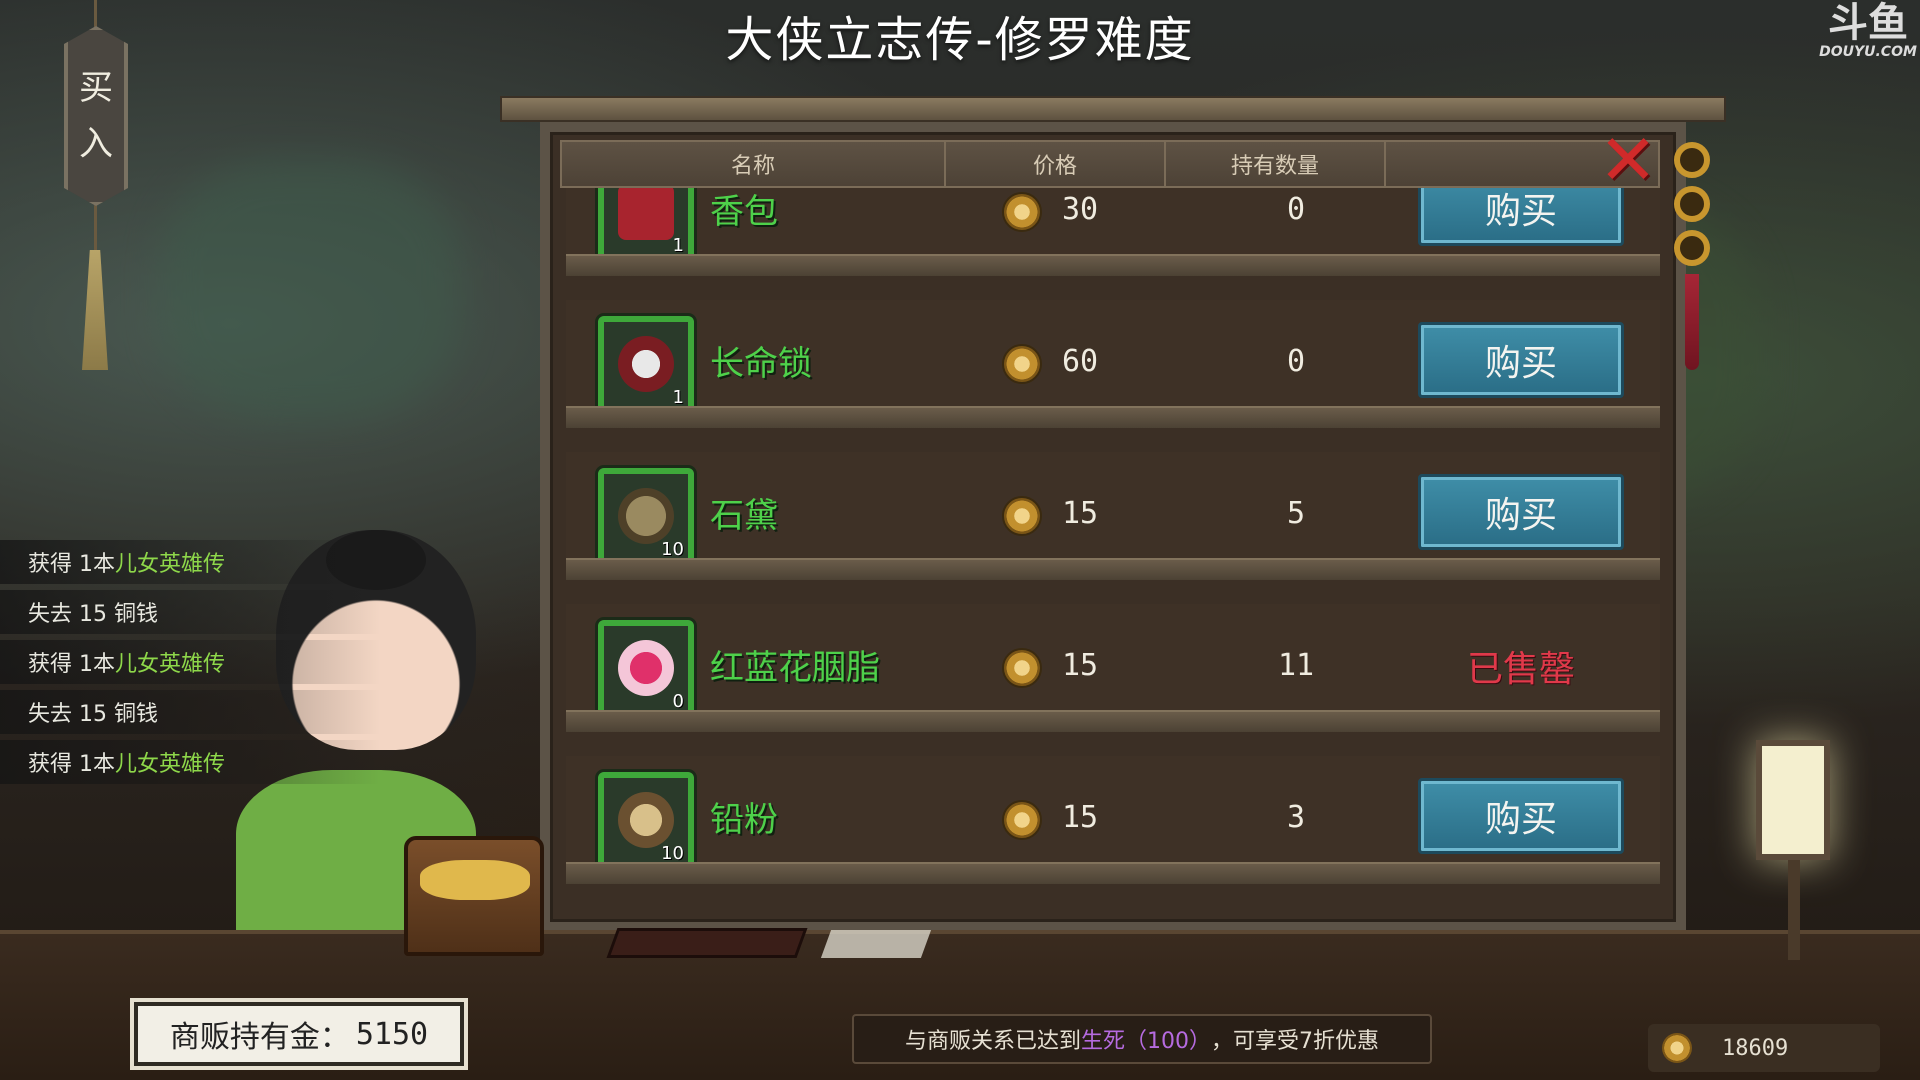  I want to click on list-item: 10 石黛 15 5 购买, so click(1113, 516).